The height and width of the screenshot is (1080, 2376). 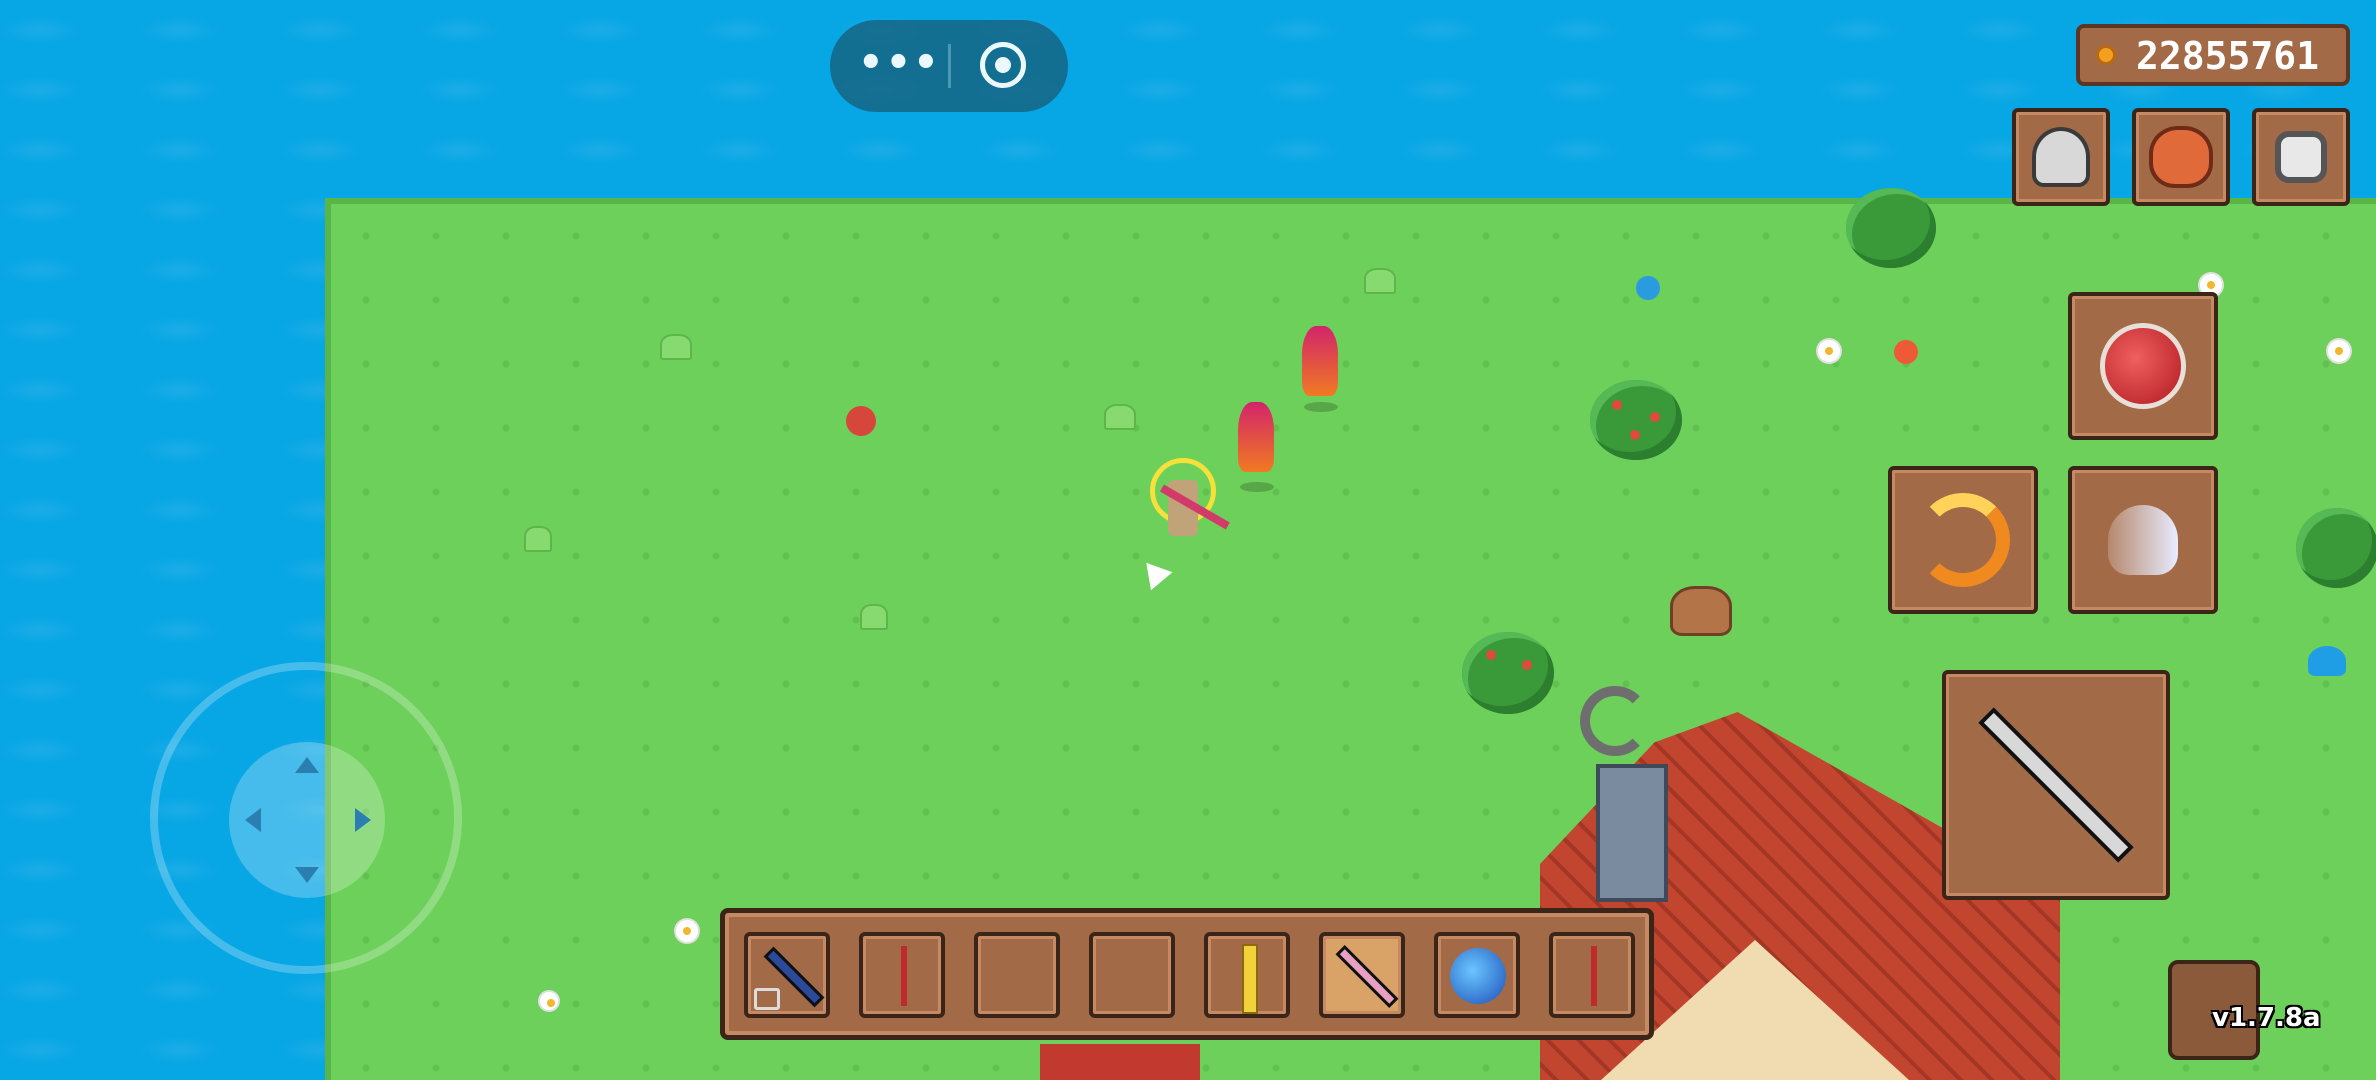 I want to click on arrow-left-icon, so click(x=253, y=820).